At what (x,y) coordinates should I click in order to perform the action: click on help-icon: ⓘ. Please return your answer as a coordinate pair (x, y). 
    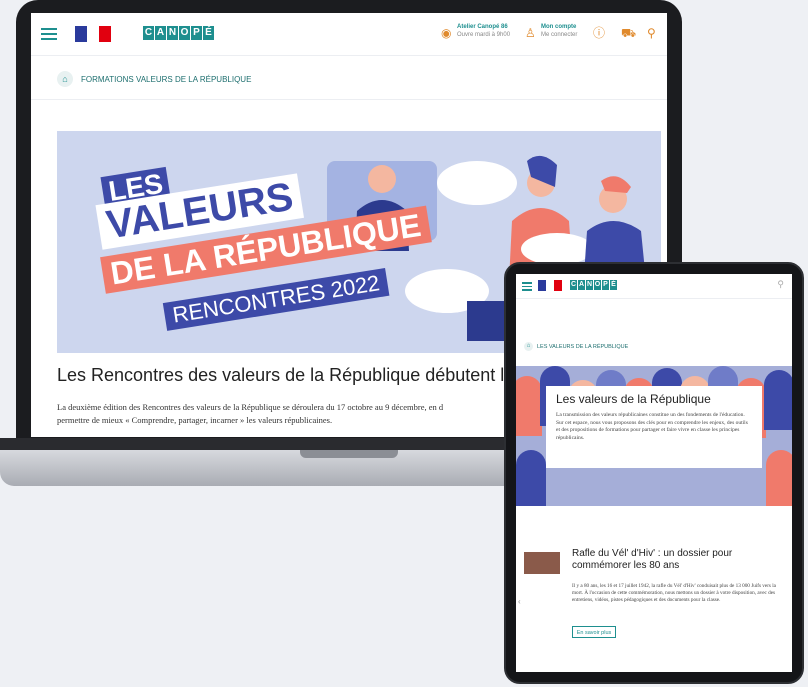
    Looking at the image, I should click on (599, 33).